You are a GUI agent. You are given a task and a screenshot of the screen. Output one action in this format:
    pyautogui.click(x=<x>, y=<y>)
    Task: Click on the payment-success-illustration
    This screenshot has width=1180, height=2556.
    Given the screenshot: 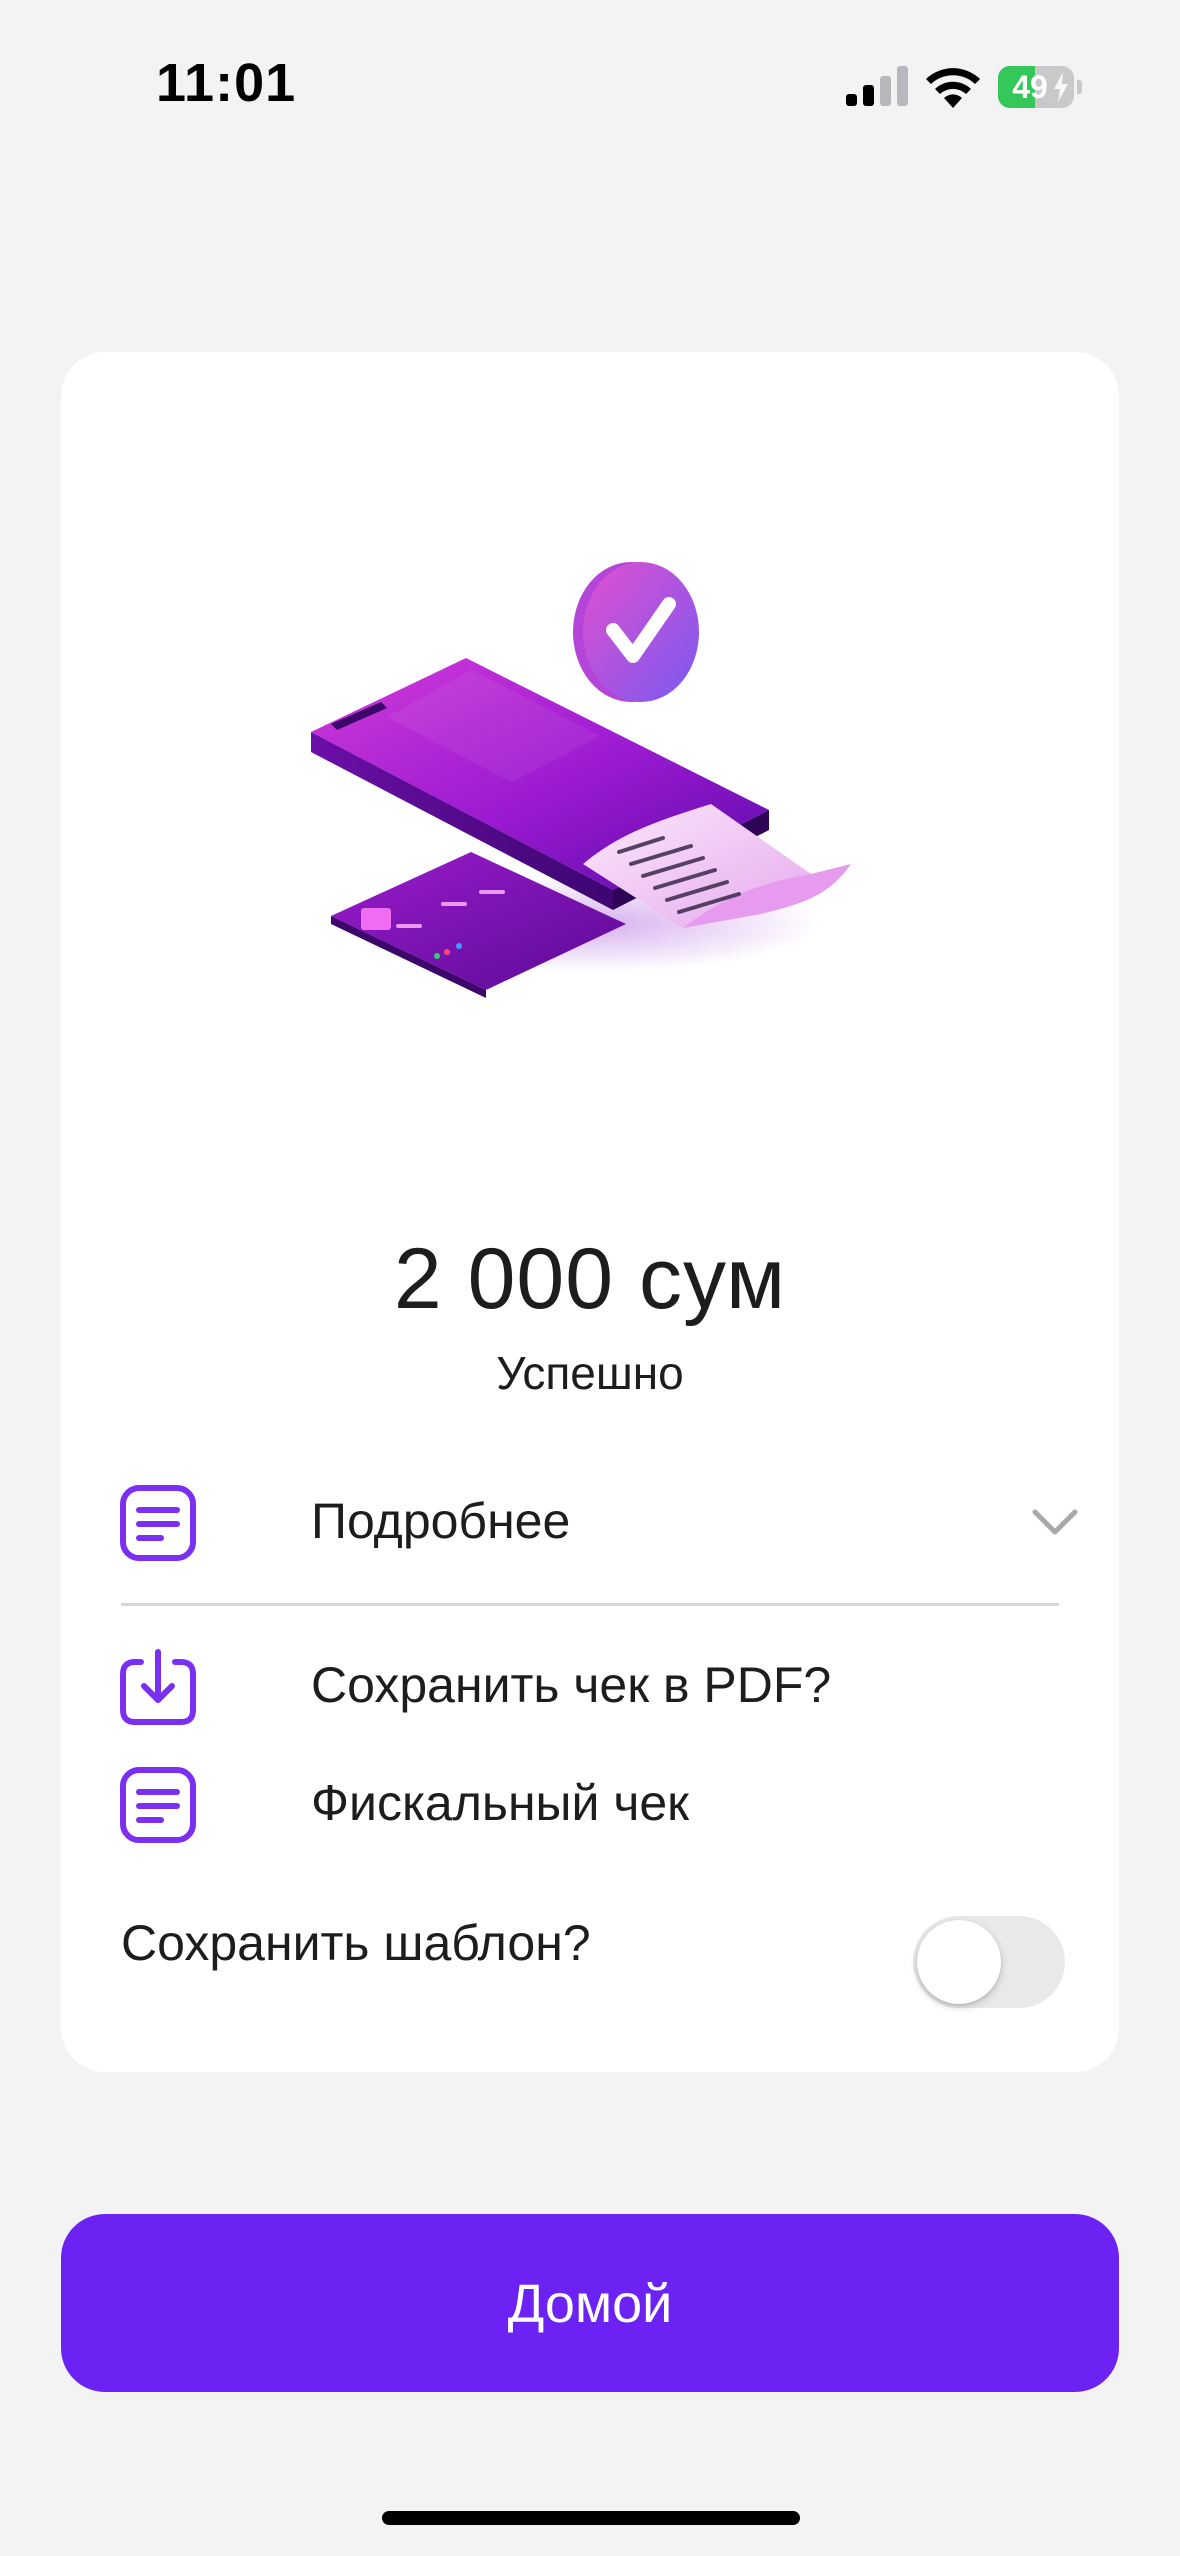 What is the action you would take?
    pyautogui.click(x=581, y=780)
    